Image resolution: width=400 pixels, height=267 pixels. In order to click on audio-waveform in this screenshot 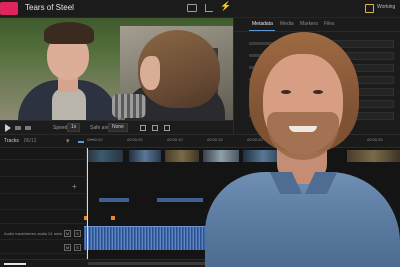, I will do `click(145, 238)`.